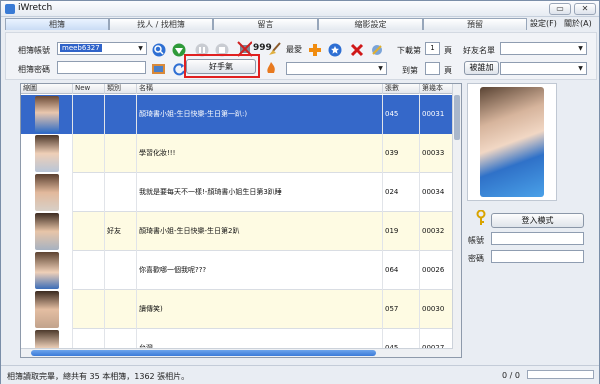 Image resolution: width=600 pixels, height=384 pixels. Describe the element at coordinates (432, 68) in the screenshot. I see `page-to-input` at that location.